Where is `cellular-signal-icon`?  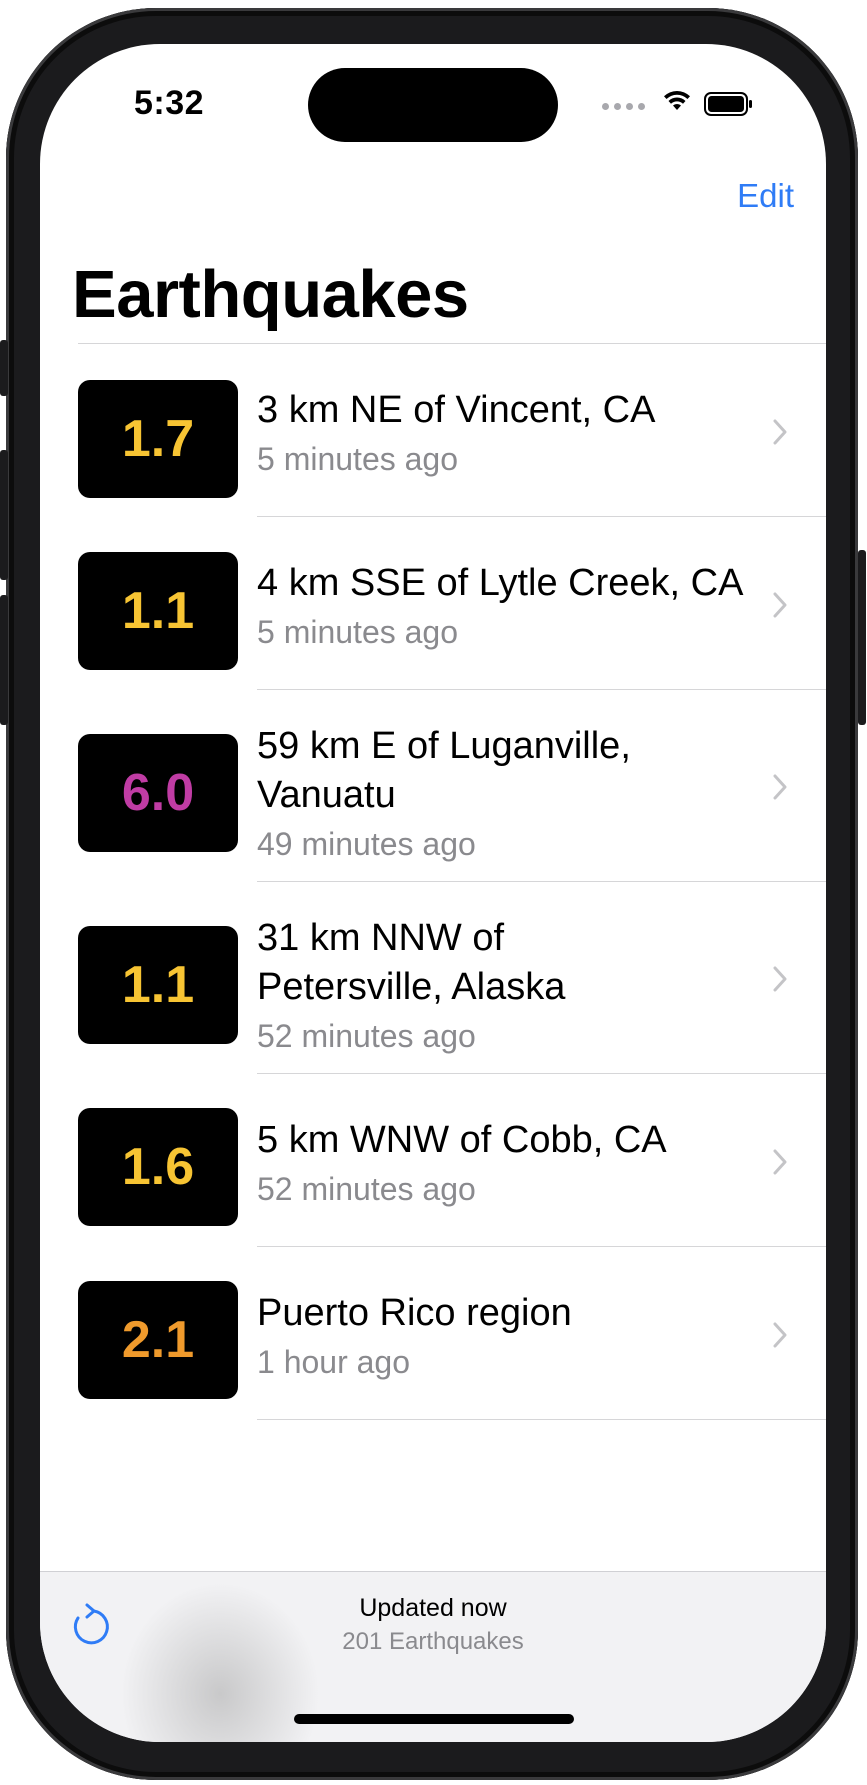 cellular-signal-icon is located at coordinates (623, 106).